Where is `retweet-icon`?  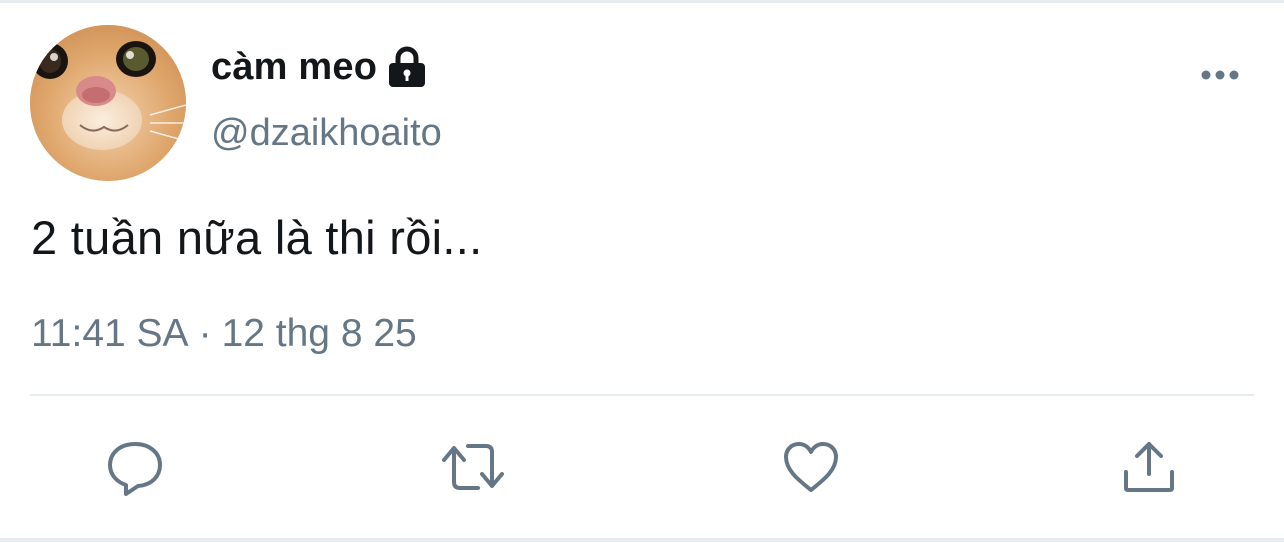 retweet-icon is located at coordinates (473, 467).